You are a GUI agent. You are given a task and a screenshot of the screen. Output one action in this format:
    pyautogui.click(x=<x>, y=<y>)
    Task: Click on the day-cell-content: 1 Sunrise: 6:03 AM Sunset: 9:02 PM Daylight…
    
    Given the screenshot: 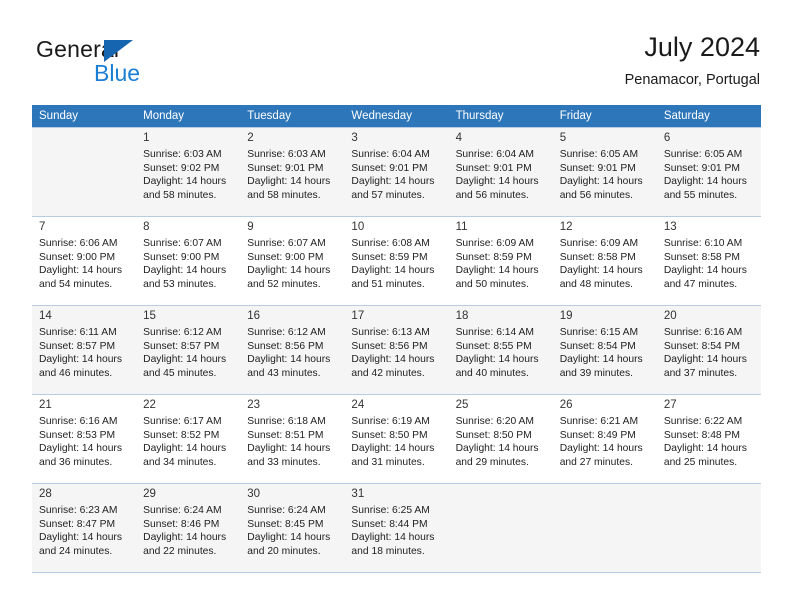 What is the action you would take?
    pyautogui.click(x=188, y=172)
    